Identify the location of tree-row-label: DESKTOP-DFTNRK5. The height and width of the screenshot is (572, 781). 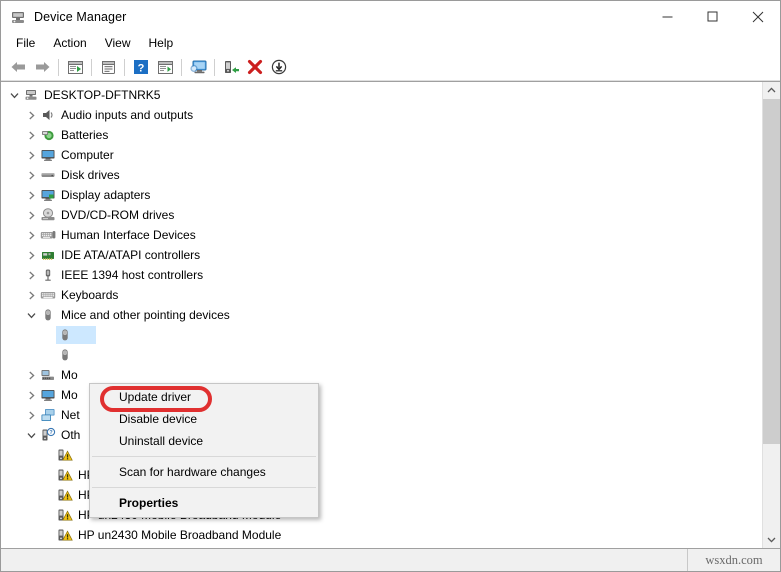
(102, 95).